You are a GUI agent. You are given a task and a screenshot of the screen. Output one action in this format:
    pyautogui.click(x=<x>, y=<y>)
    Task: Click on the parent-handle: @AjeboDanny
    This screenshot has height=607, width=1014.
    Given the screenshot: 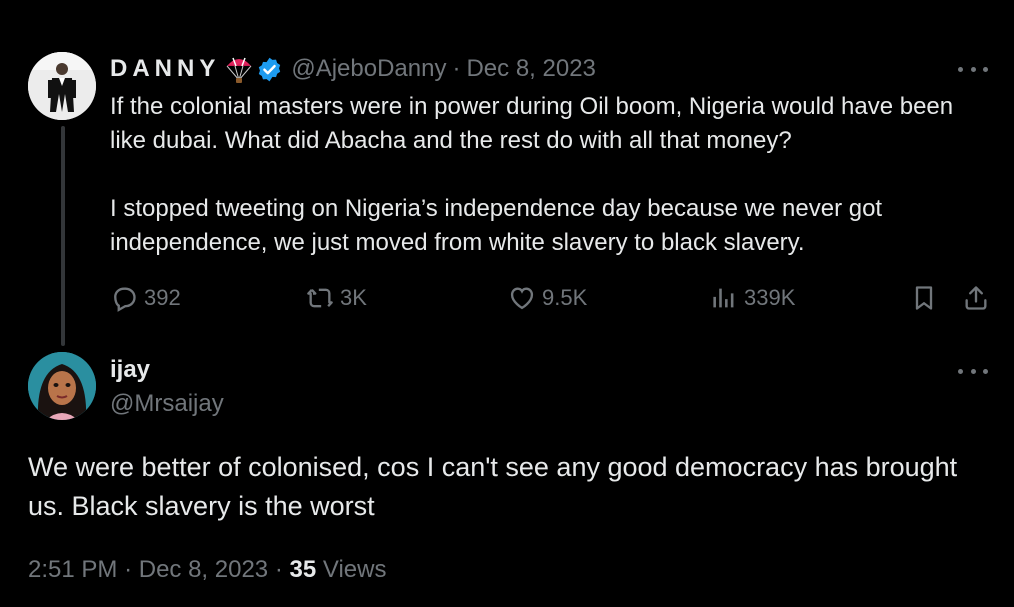 What is the action you would take?
    pyautogui.click(x=368, y=69)
    